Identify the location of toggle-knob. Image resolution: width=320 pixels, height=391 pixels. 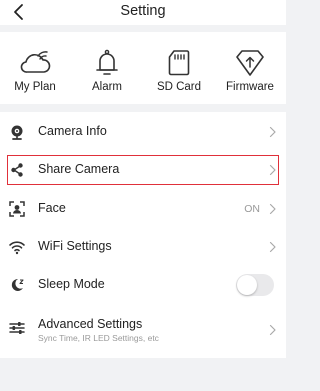
(247, 285).